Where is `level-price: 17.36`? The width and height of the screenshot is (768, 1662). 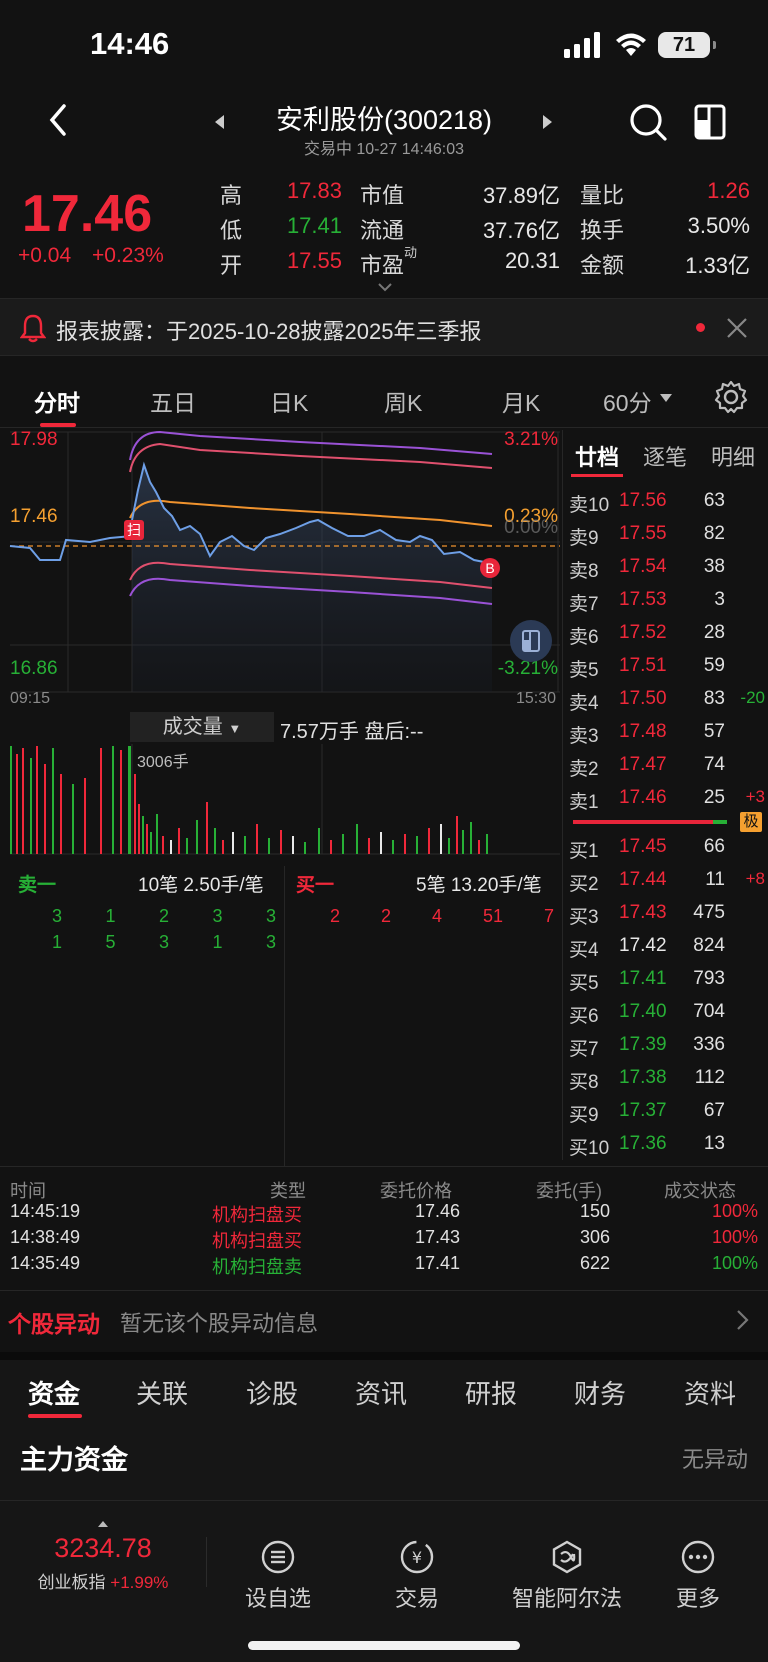
level-price: 17.36 is located at coordinates (643, 1143).